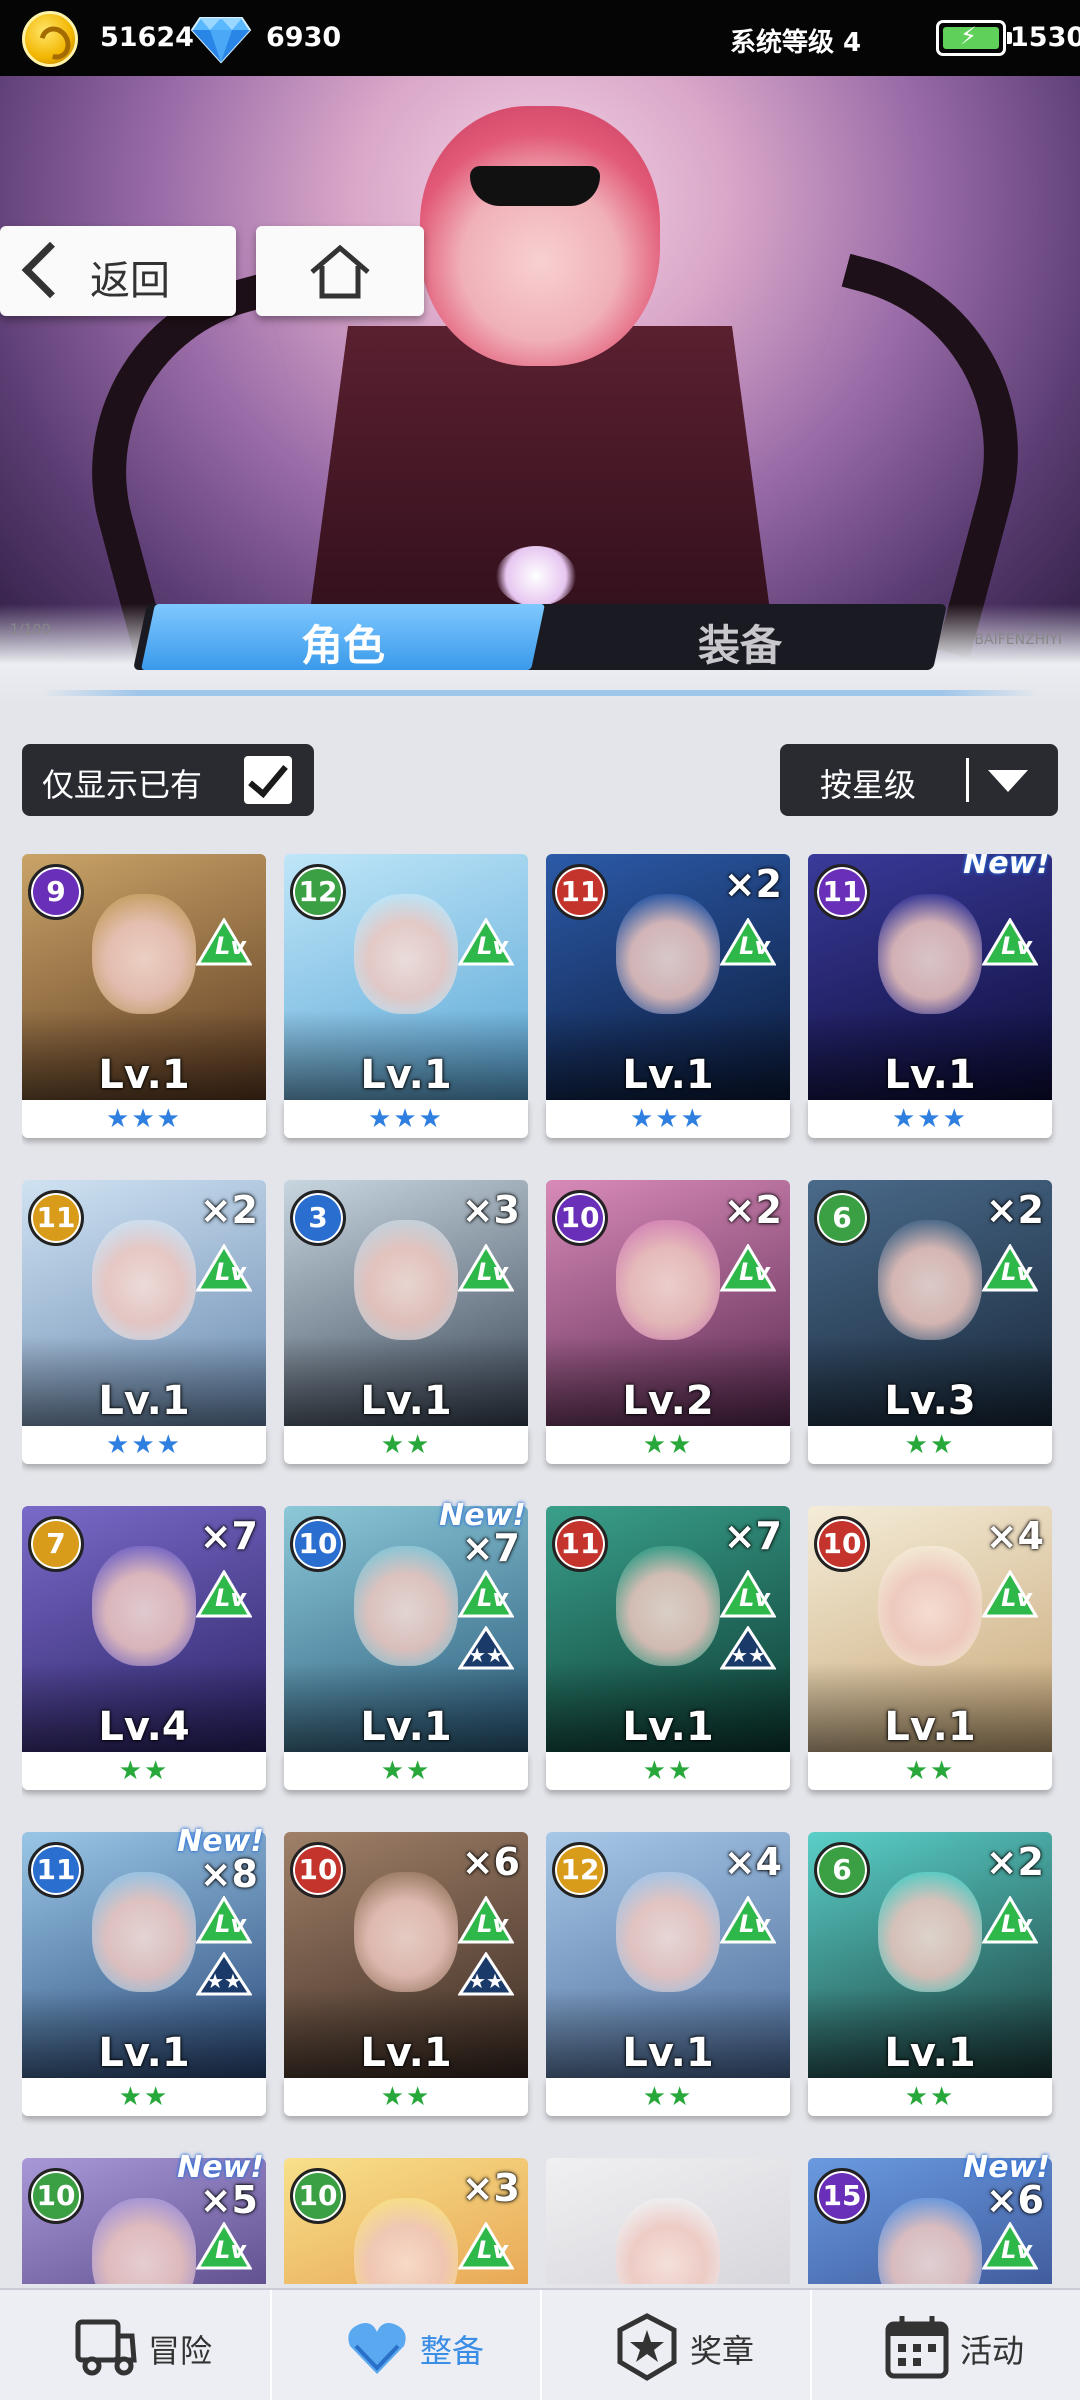 The height and width of the screenshot is (2400, 1080). I want to click on rank-badge: 12, so click(318, 892).